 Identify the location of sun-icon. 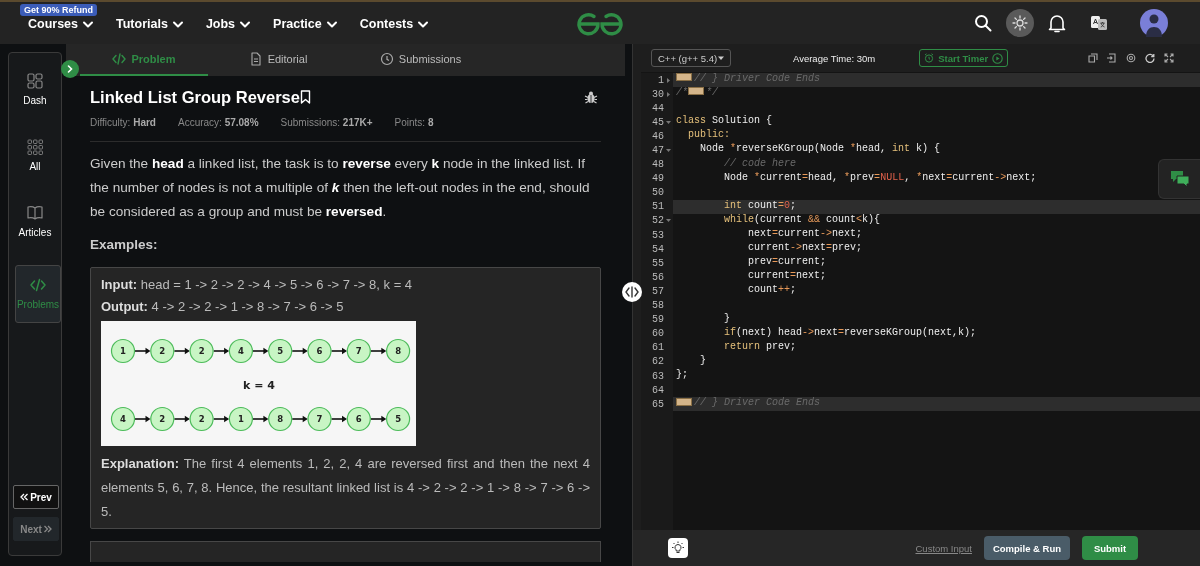
(1020, 23).